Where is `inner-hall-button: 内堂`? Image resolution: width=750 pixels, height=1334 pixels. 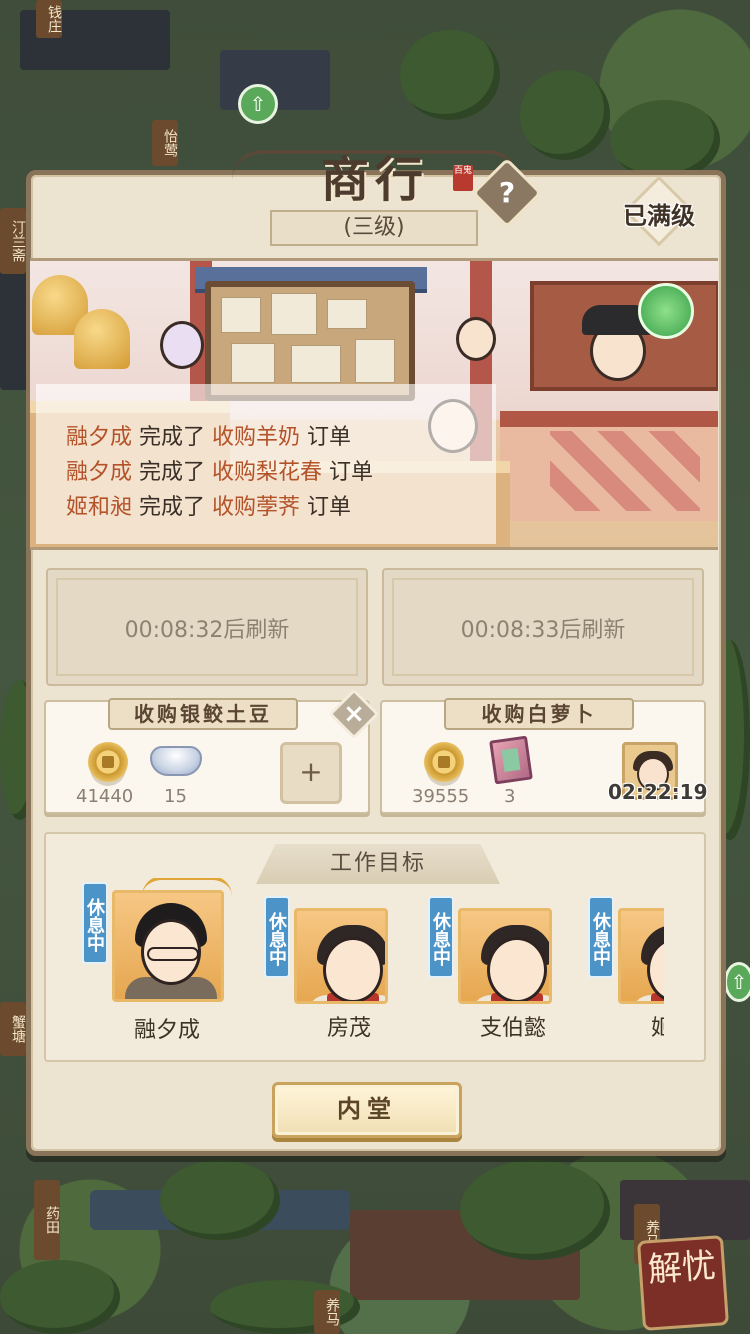
inner-hall-button: 内堂 is located at coordinates (367, 1110).